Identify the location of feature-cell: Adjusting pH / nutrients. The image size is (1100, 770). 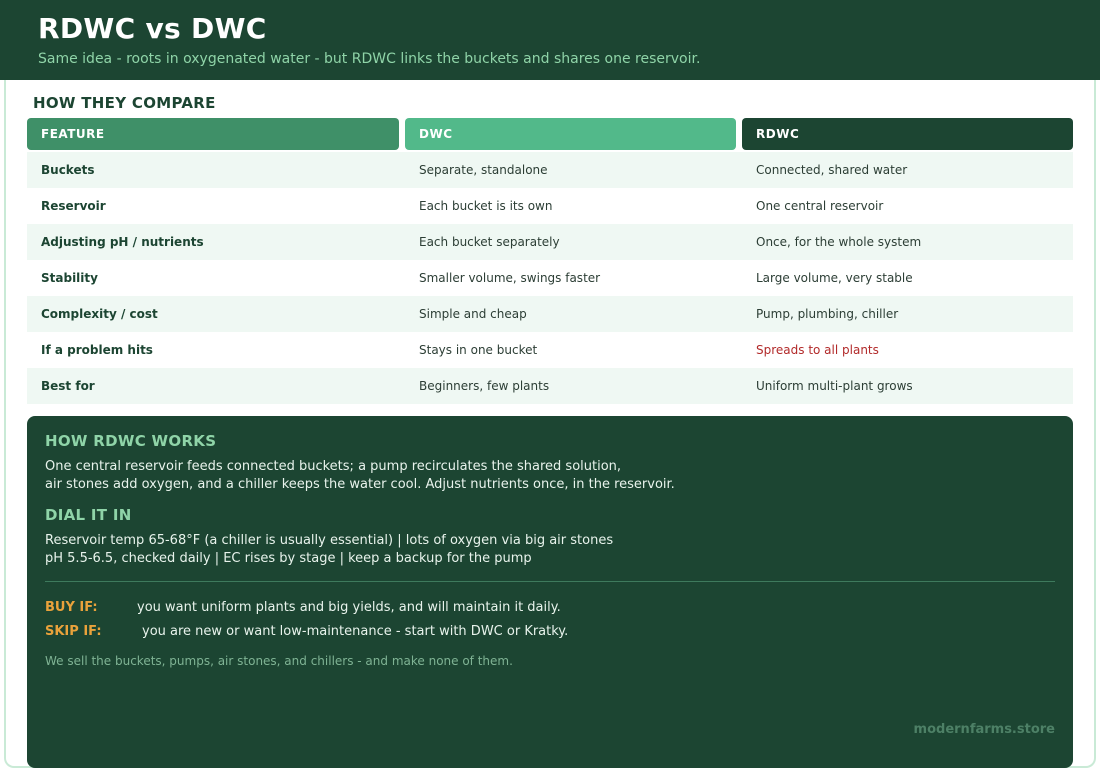
(122, 242).